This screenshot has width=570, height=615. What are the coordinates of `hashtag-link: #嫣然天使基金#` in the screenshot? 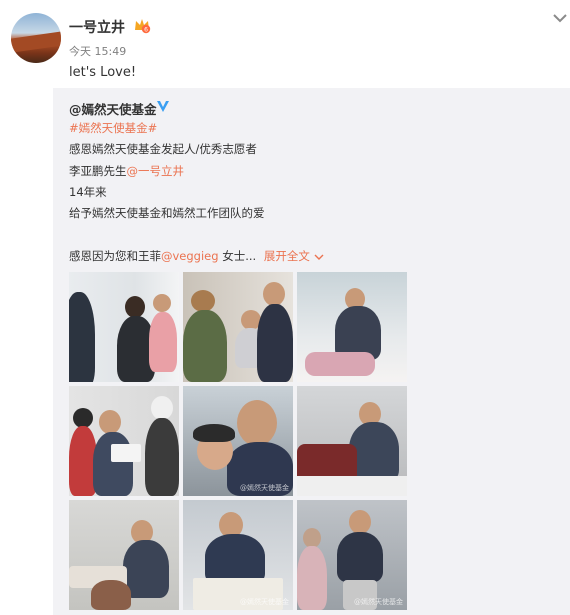 It's located at (113, 128).